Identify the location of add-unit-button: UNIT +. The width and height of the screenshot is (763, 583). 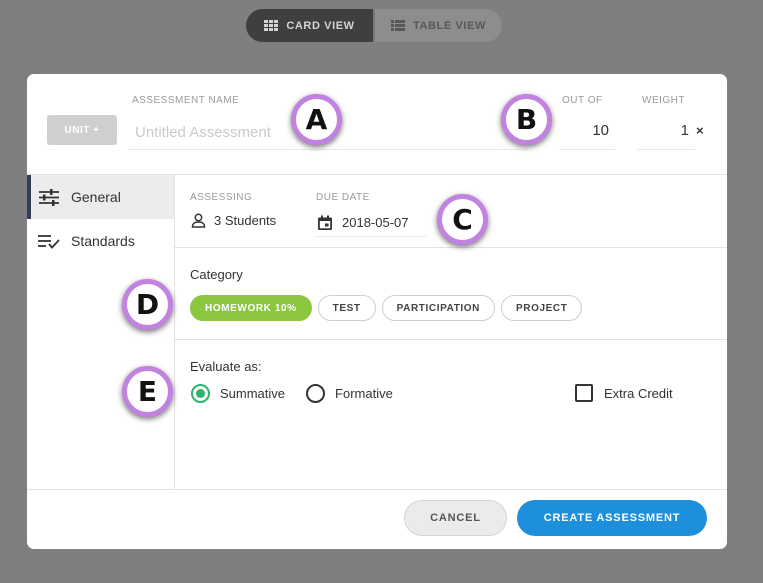
(82, 130).